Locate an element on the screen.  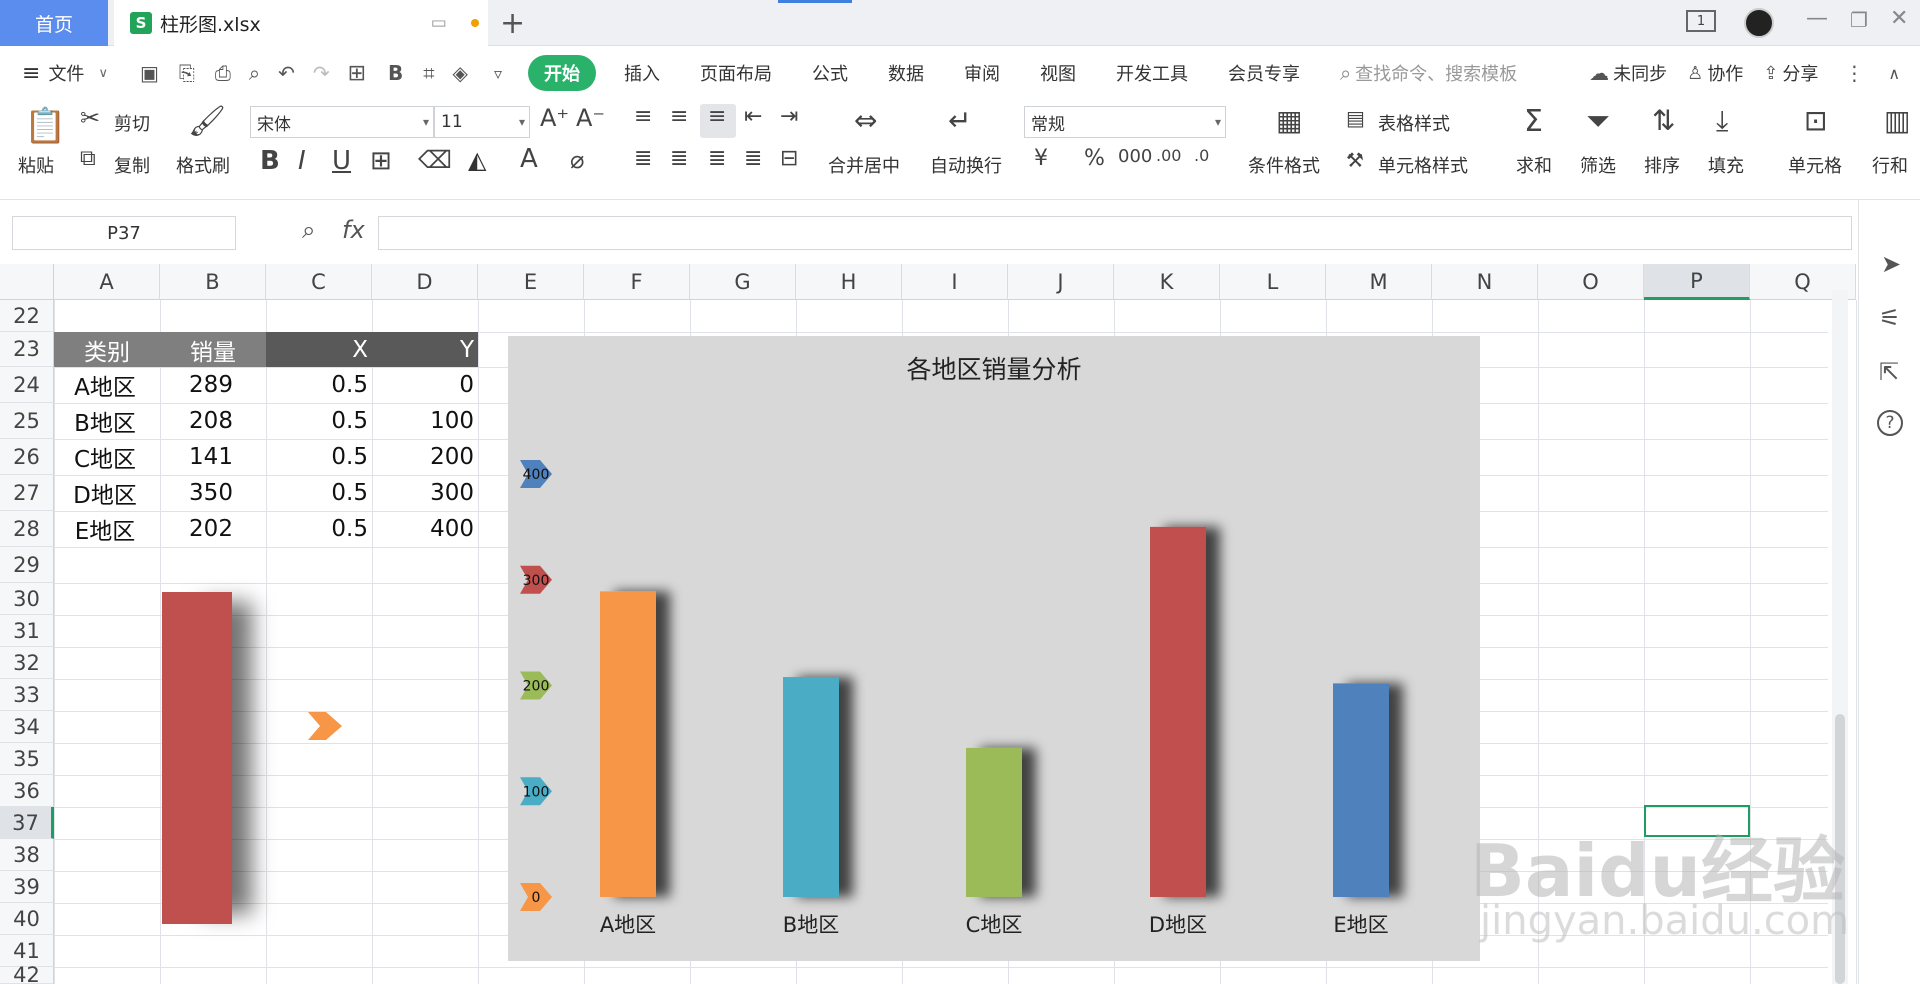
bar-A地区 is located at coordinates (628, 744).